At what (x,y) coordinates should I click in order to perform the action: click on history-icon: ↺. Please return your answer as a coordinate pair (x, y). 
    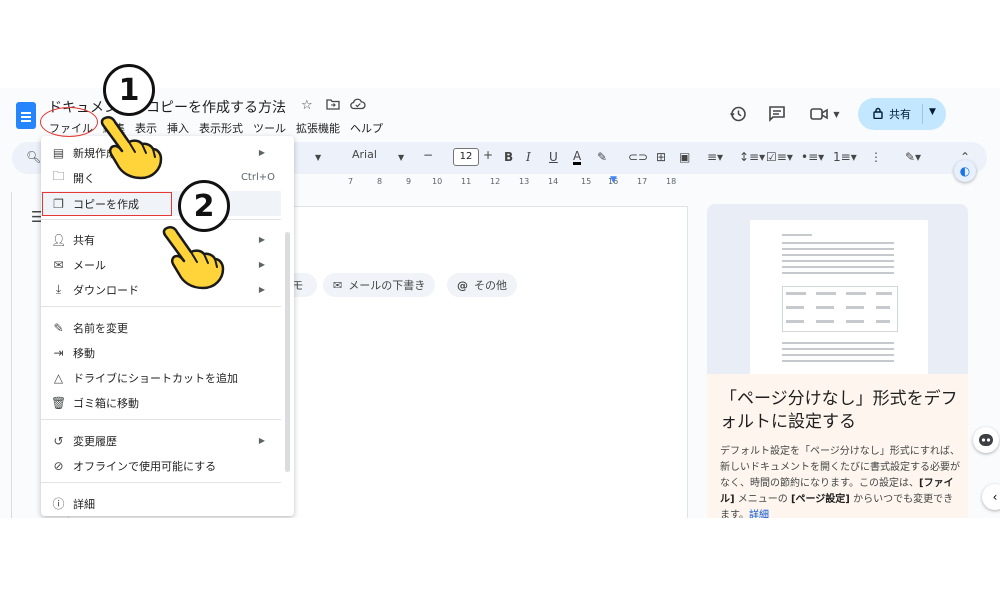
    Looking at the image, I should click on (58, 440).